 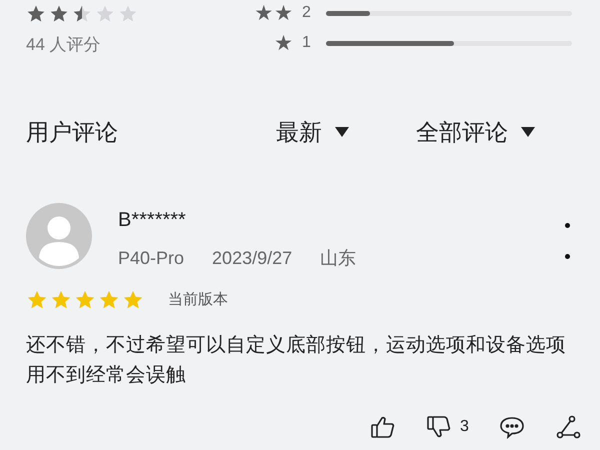 I want to click on thumbs-down-icon, so click(x=439, y=427).